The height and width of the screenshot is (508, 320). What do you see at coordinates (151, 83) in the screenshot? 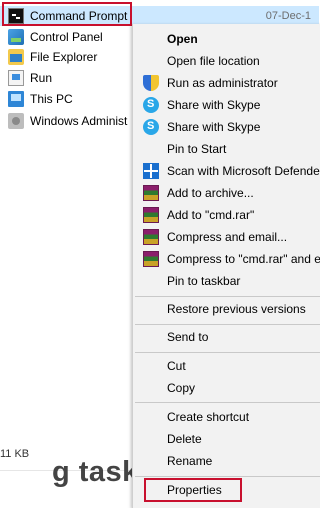
I see `uac-shield-icon` at bounding box center [151, 83].